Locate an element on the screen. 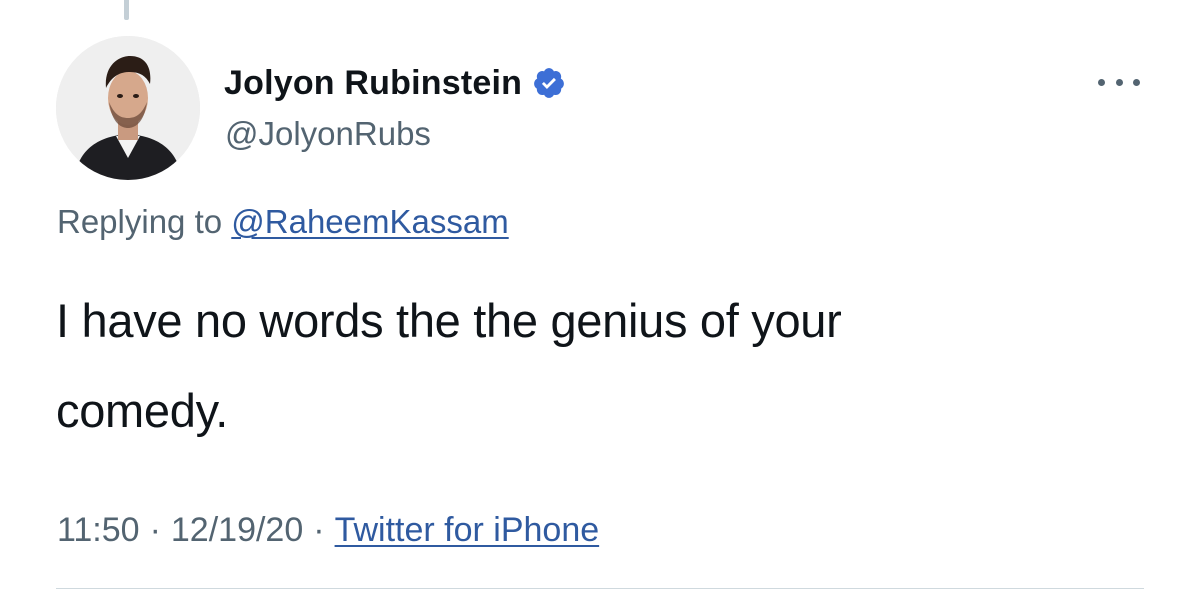 The width and height of the screenshot is (1200, 591). tweet-text-line-2: comedy. is located at coordinates (142, 410).